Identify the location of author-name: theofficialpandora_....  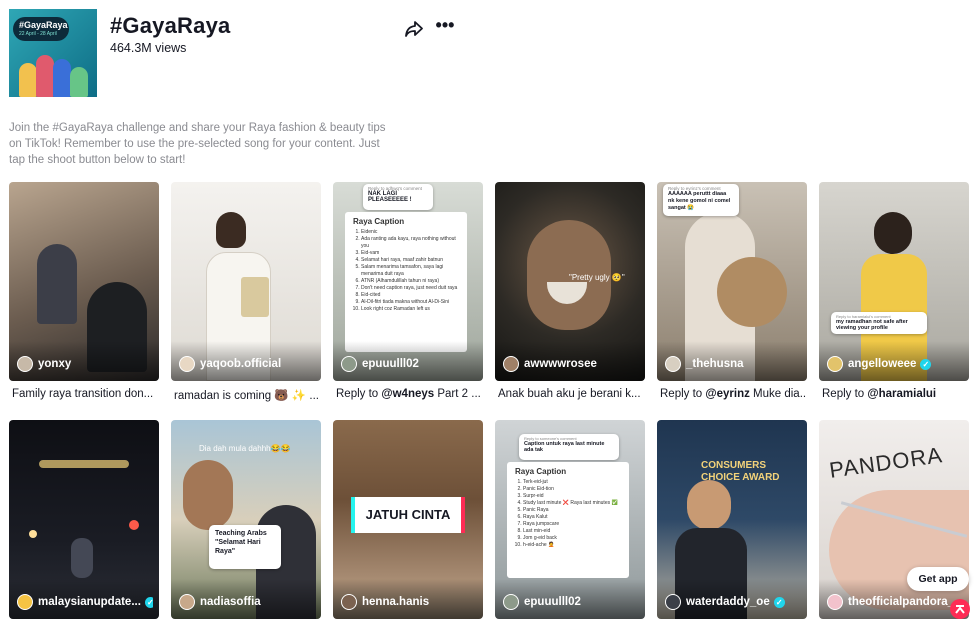
(905, 602).